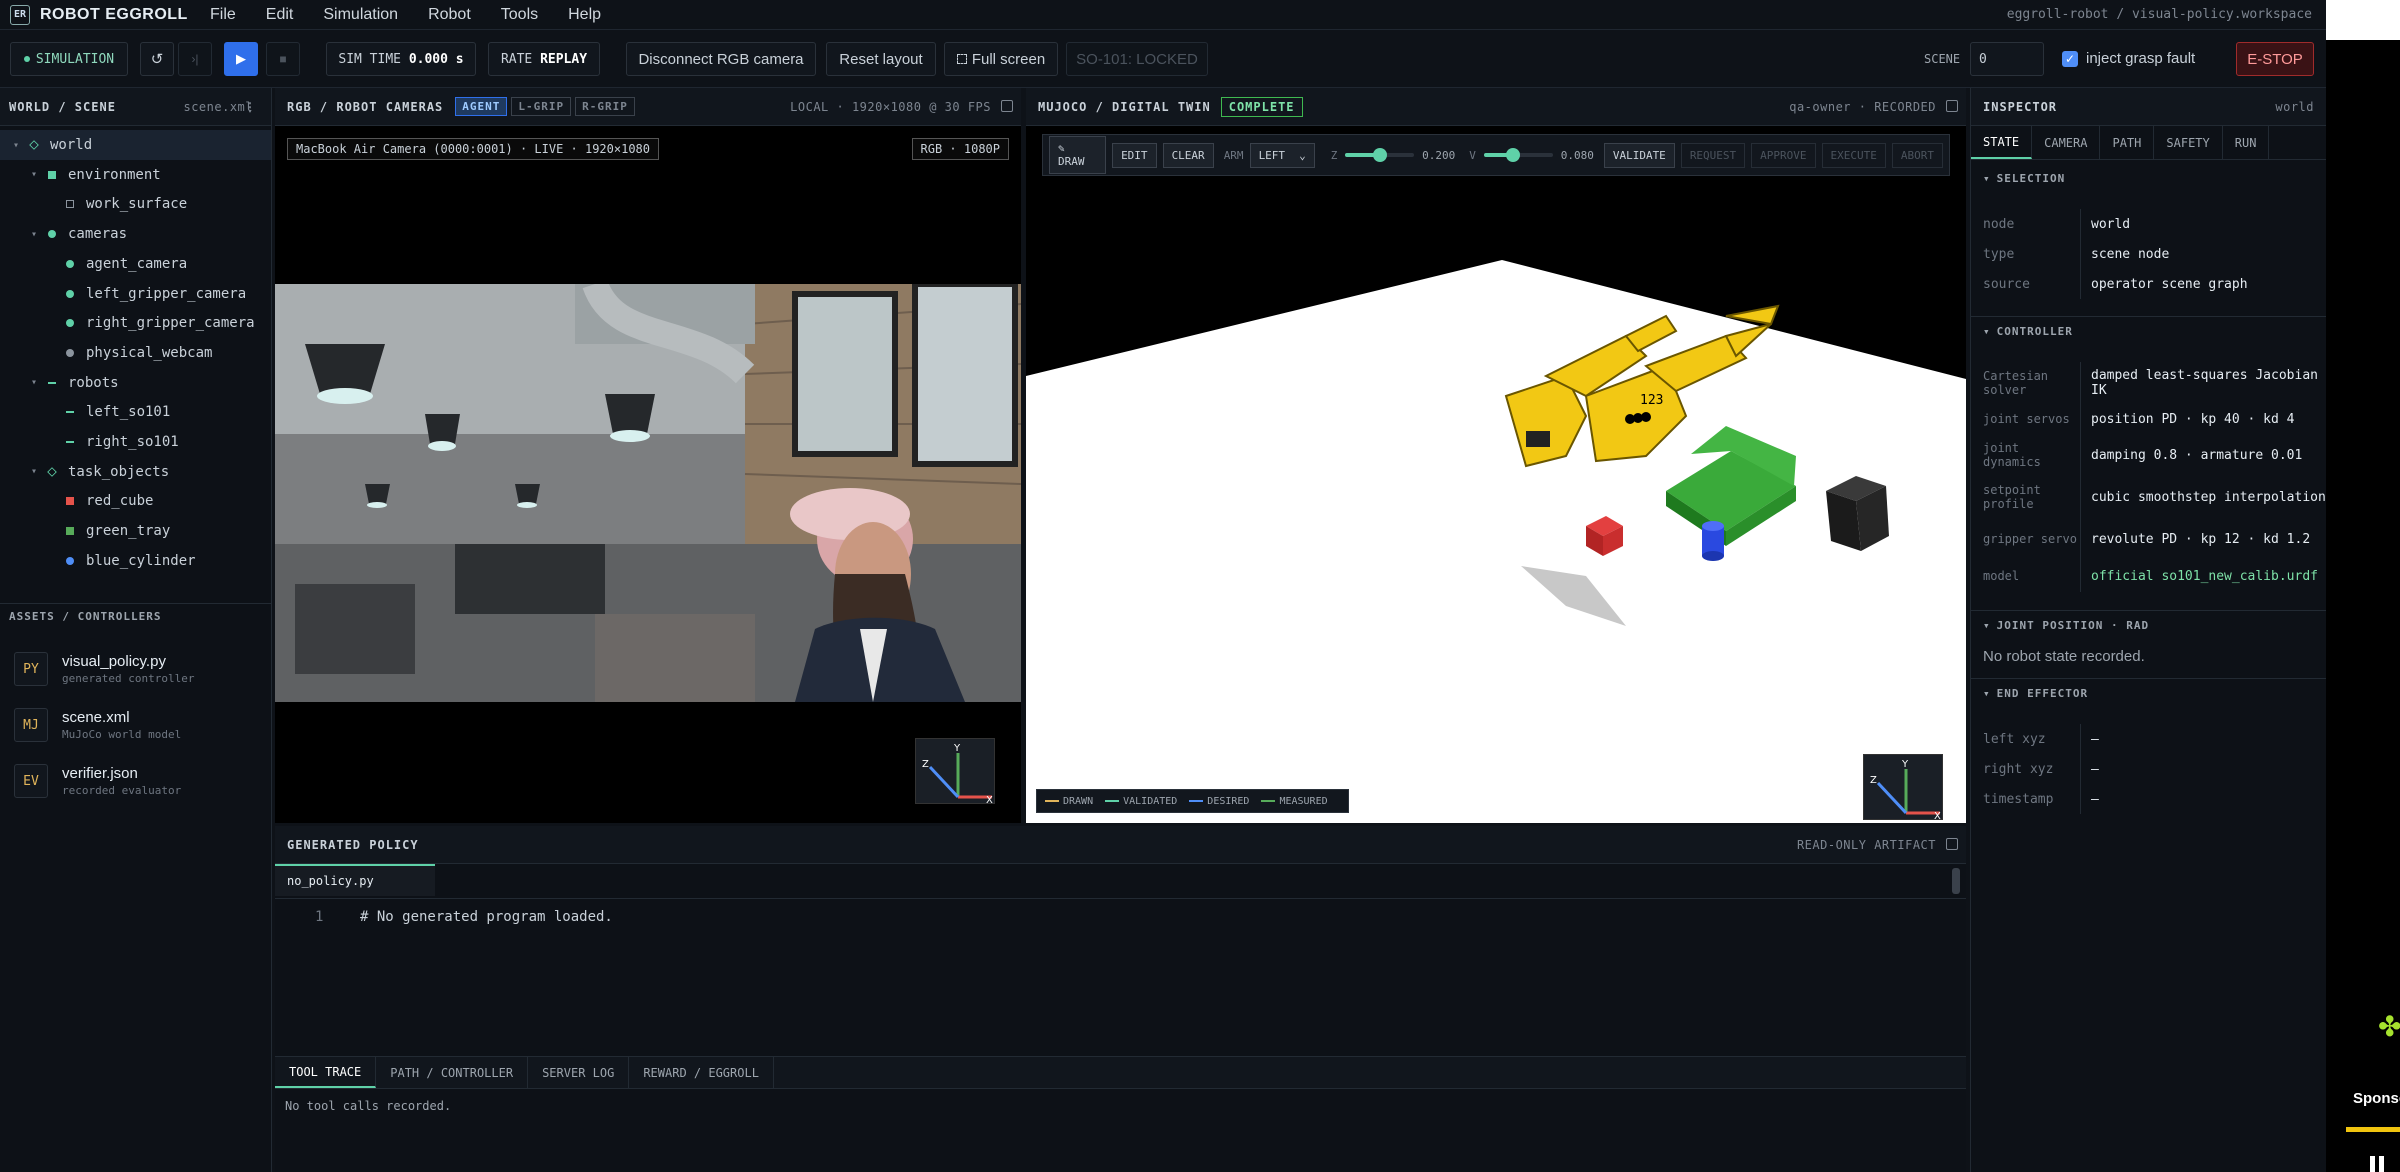  I want to click on mujoco-file-icon: MJ, so click(31, 725).